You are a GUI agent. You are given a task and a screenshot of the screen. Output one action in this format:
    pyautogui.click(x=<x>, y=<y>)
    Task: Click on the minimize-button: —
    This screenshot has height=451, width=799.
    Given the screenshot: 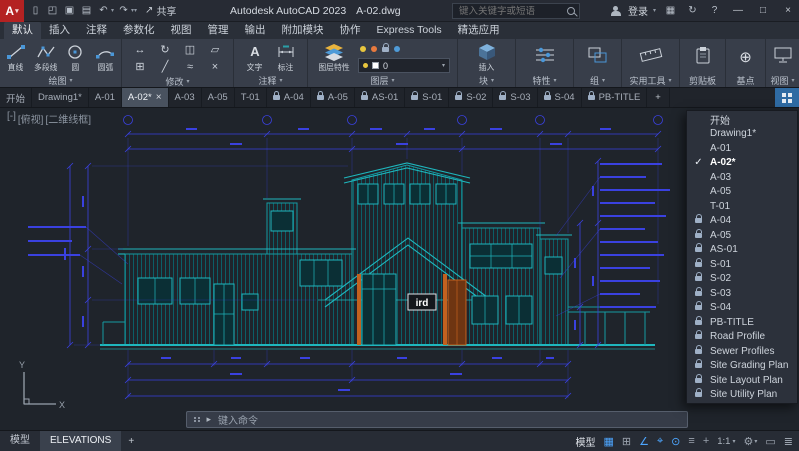 What is the action you would take?
    pyautogui.click(x=738, y=10)
    